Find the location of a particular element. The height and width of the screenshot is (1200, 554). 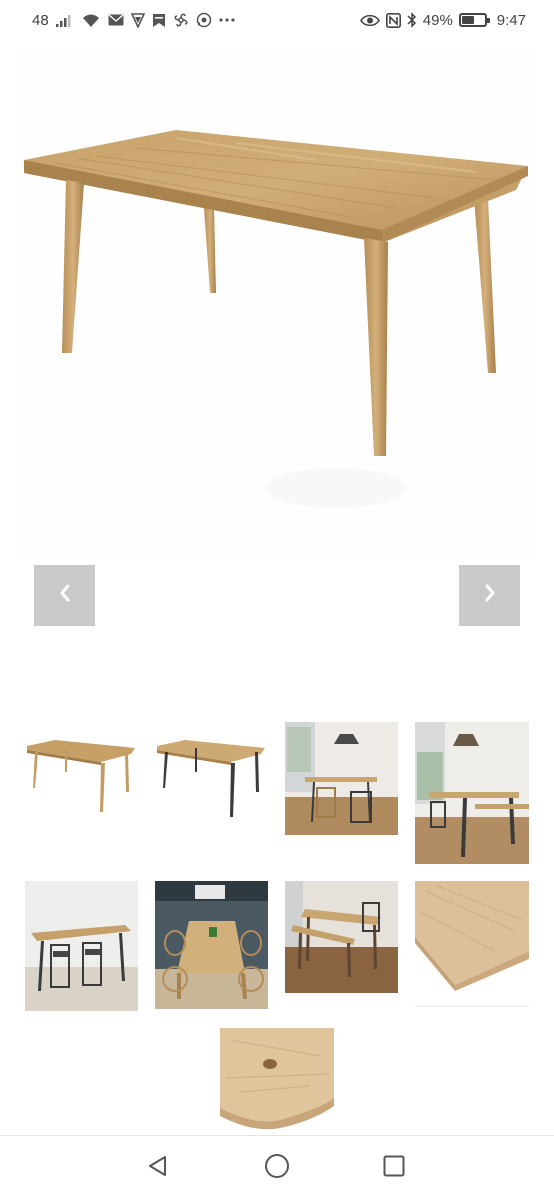

more-icon is located at coordinates (227, 20).